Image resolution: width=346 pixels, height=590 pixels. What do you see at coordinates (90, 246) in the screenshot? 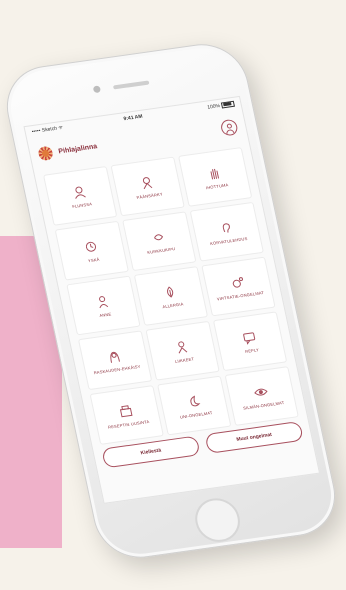
I see `cough-icon` at bounding box center [90, 246].